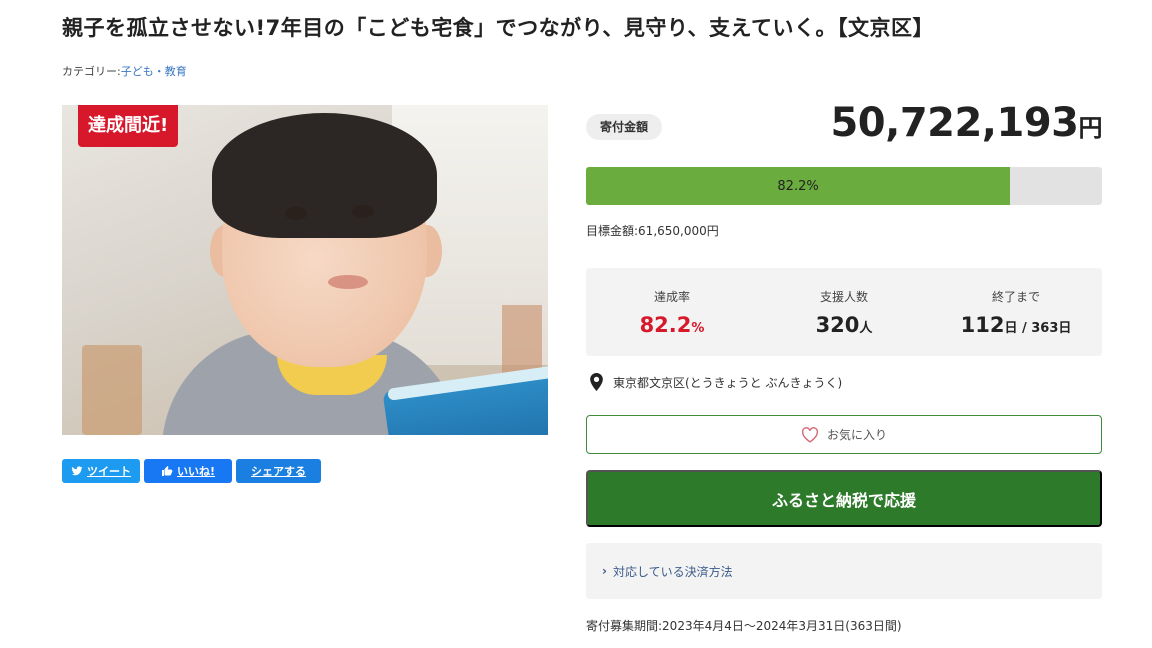  Describe the element at coordinates (77, 471) in the screenshot. I see `twitter-bird-icon` at that location.